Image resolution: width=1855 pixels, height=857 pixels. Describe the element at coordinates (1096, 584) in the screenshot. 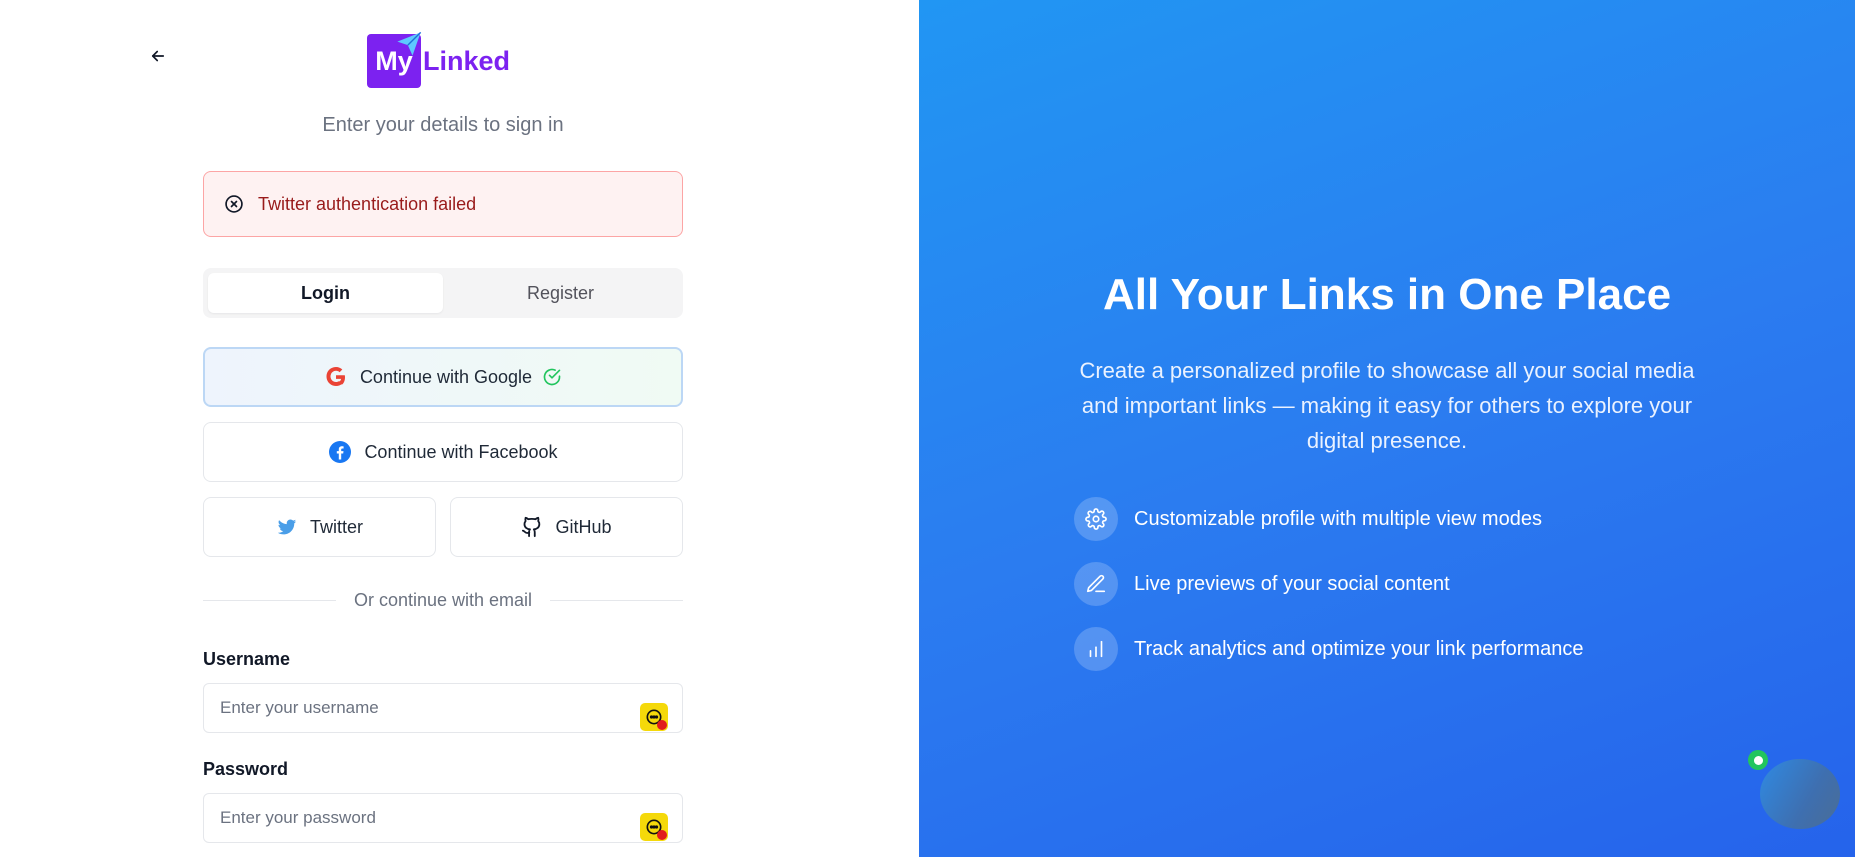

I see `pen-icon` at that location.